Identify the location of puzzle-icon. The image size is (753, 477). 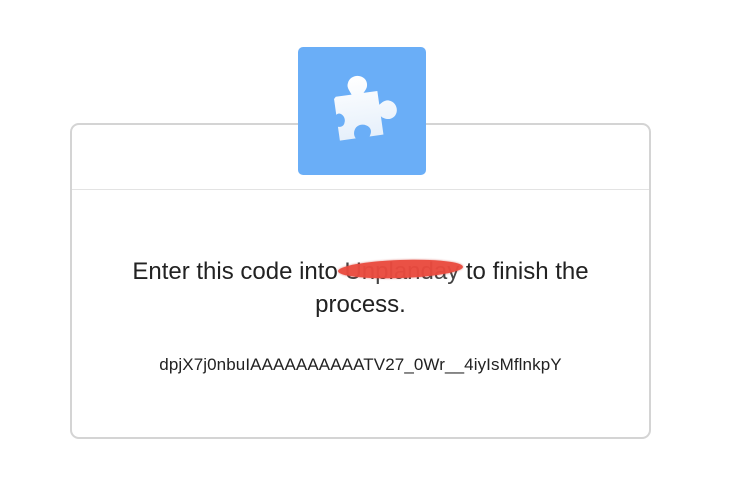
(365, 108).